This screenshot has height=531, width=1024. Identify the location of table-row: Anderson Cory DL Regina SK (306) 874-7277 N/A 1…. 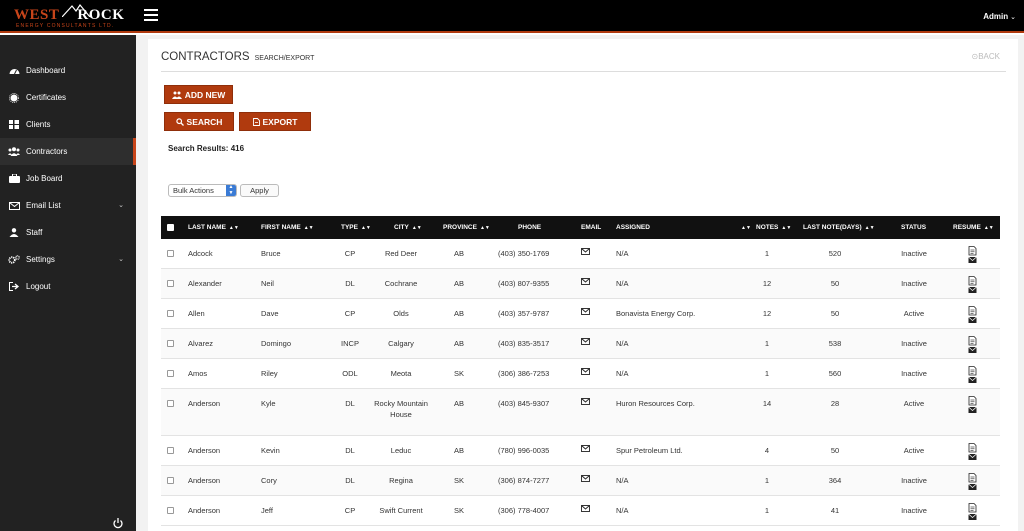
(580, 481).